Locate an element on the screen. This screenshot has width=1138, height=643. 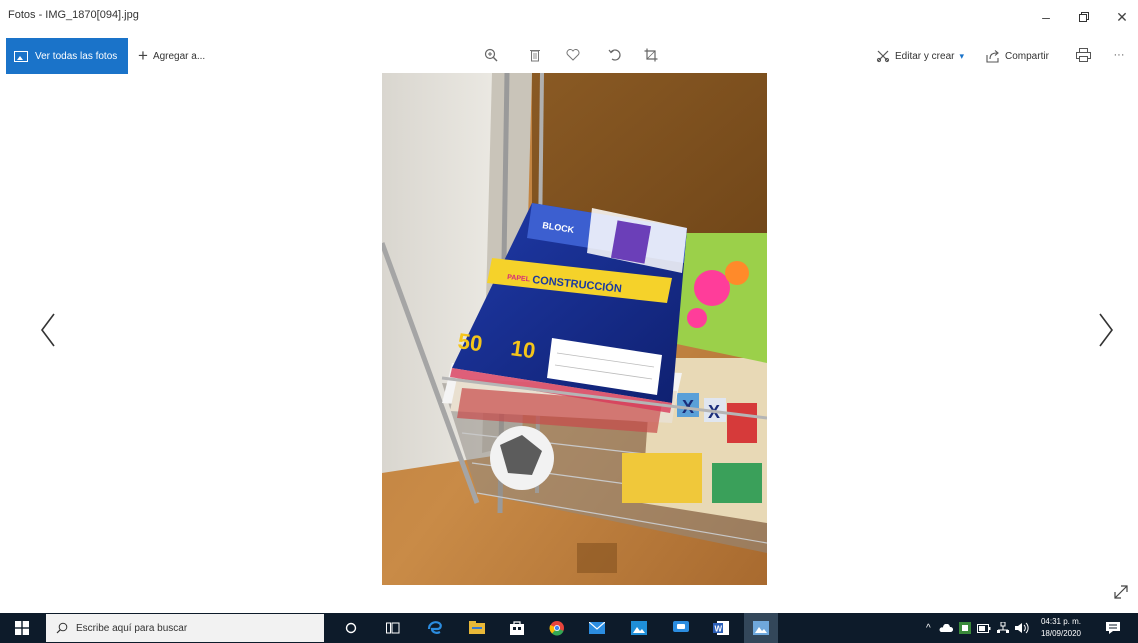
colors-count-text: 10 is located at coordinates (523, 349).